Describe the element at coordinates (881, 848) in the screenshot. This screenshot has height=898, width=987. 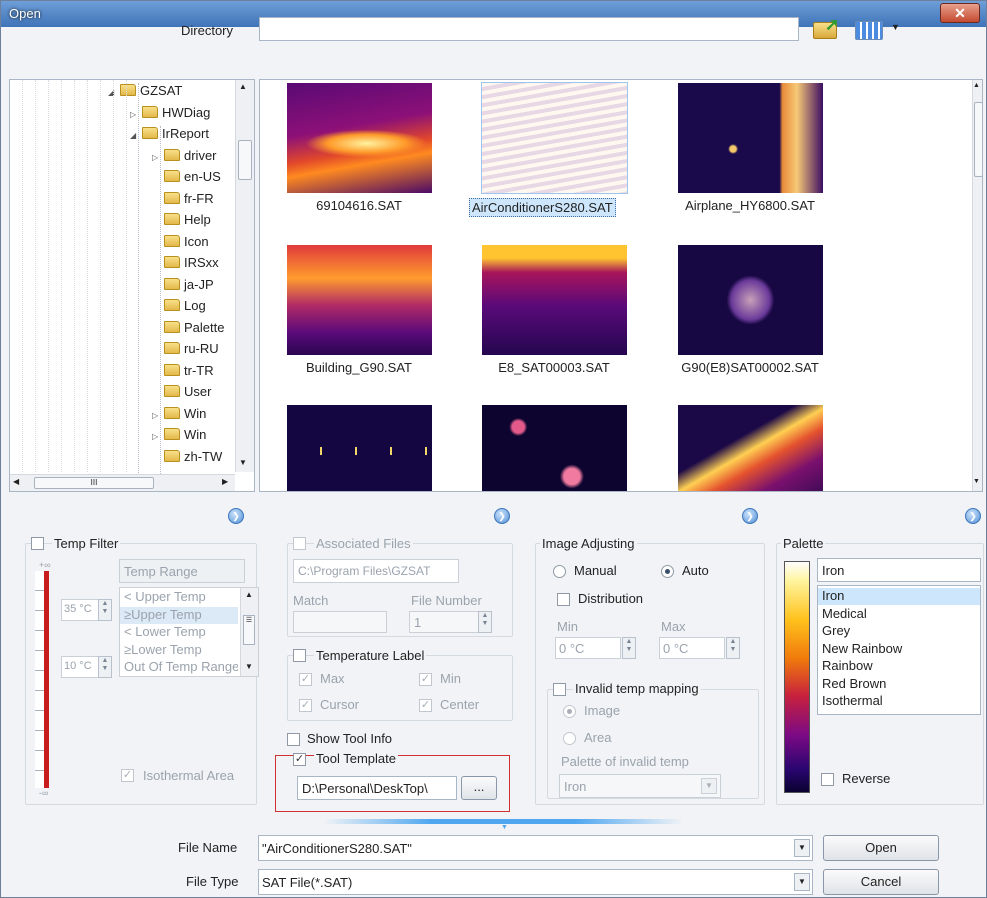
I see `open-button: Open` at that location.